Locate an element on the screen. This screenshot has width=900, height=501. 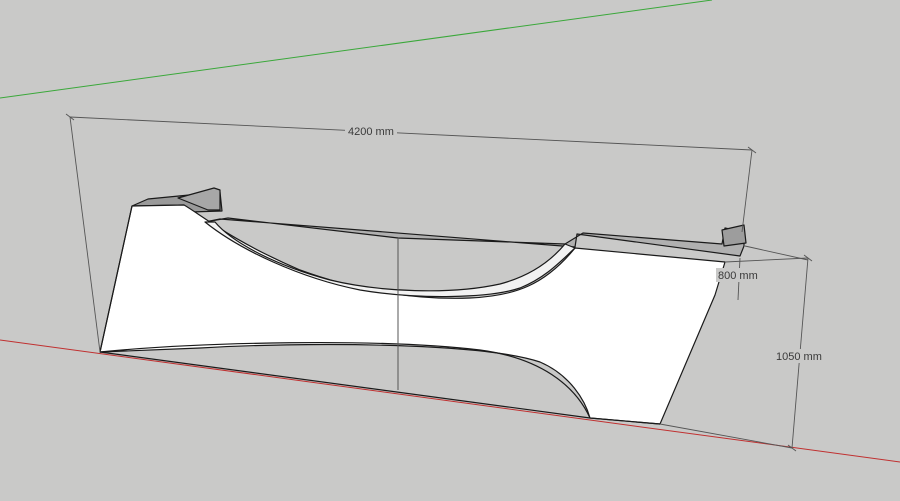
back-top-edge is located at coordinates (474, 237).